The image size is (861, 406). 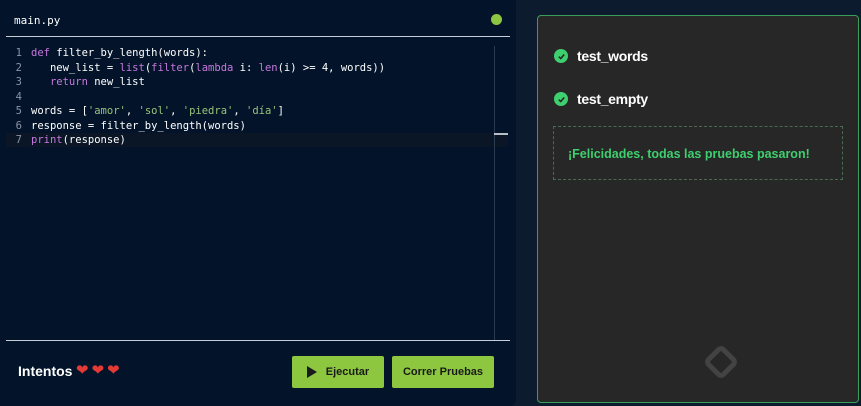 I want to click on run-tests-button: Correr Pruebas, so click(x=443, y=372).